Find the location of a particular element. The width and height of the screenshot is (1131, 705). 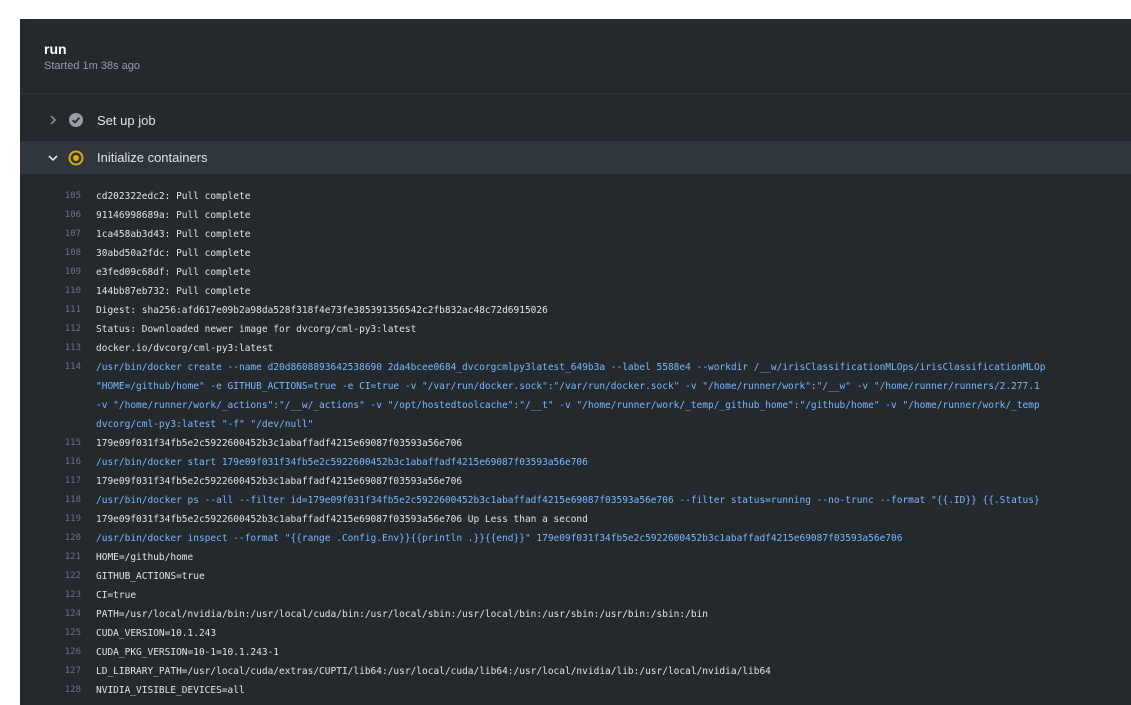

log-line-number: 125 is located at coordinates (50, 633).